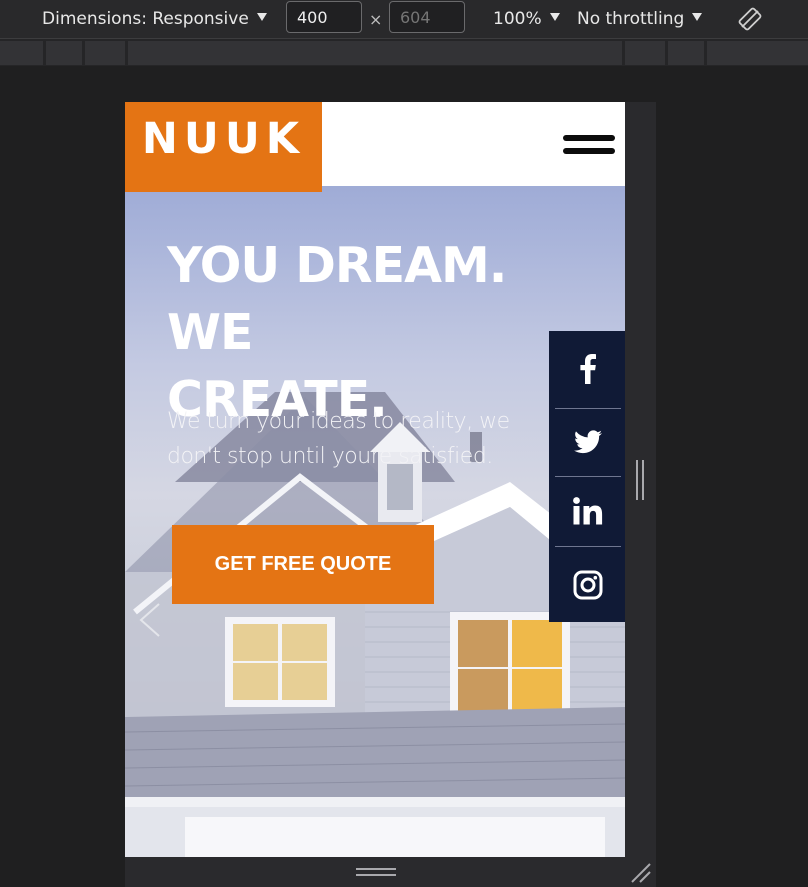 The width and height of the screenshot is (808, 887). I want to click on corner-resize-handle, so click(641, 873).